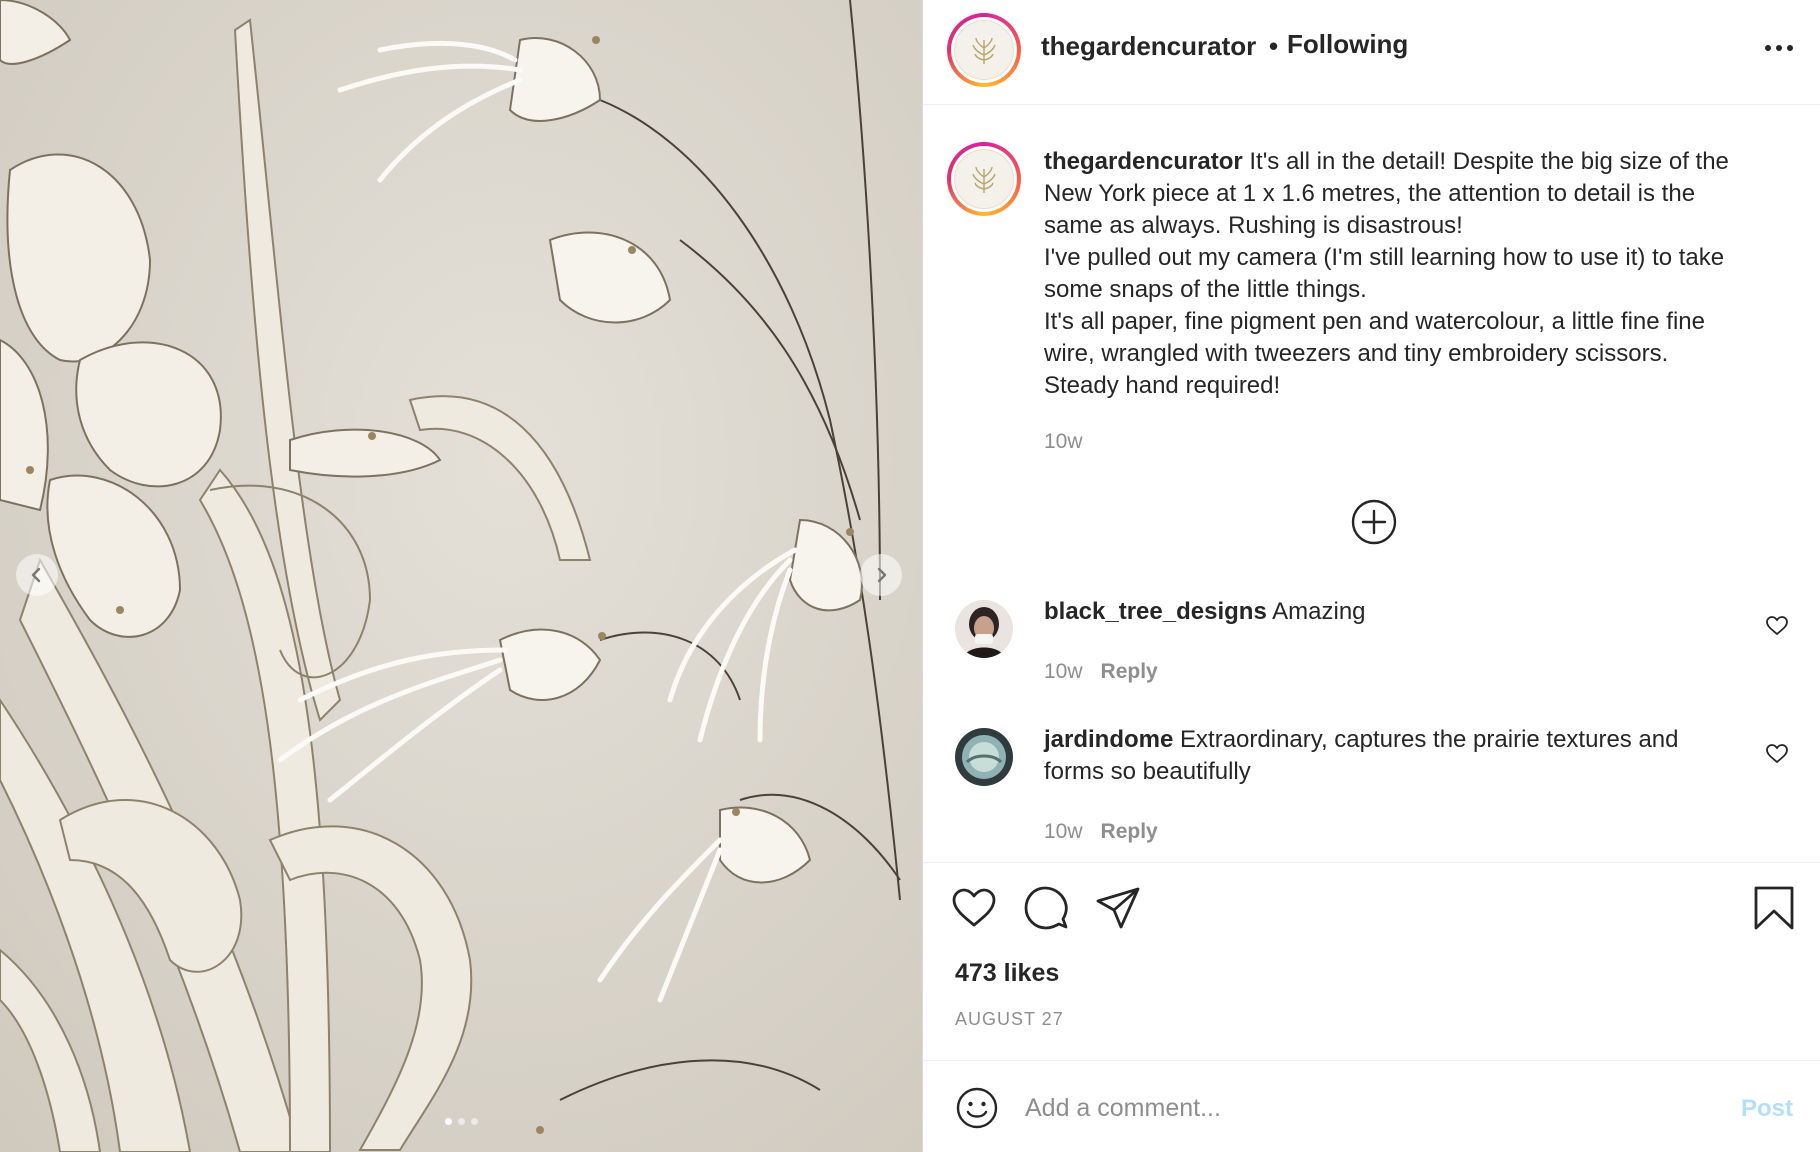 Image resolution: width=1820 pixels, height=1152 pixels. I want to click on paper-plane-icon, so click(1118, 908).